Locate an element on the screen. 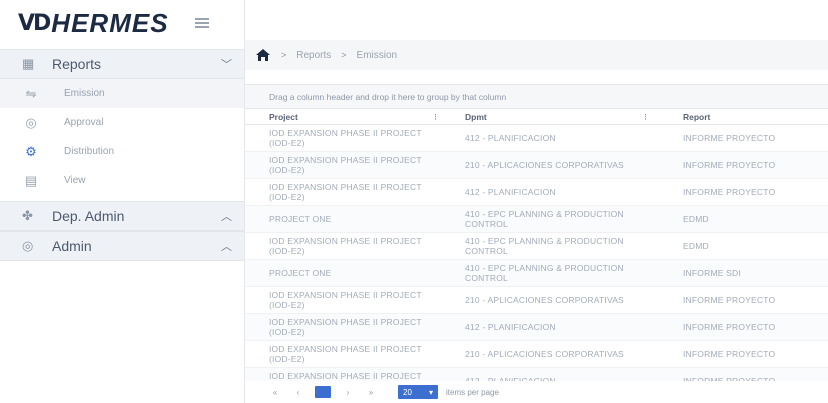 The image size is (828, 403). caret-down-icon: ▾ is located at coordinates (430, 392).